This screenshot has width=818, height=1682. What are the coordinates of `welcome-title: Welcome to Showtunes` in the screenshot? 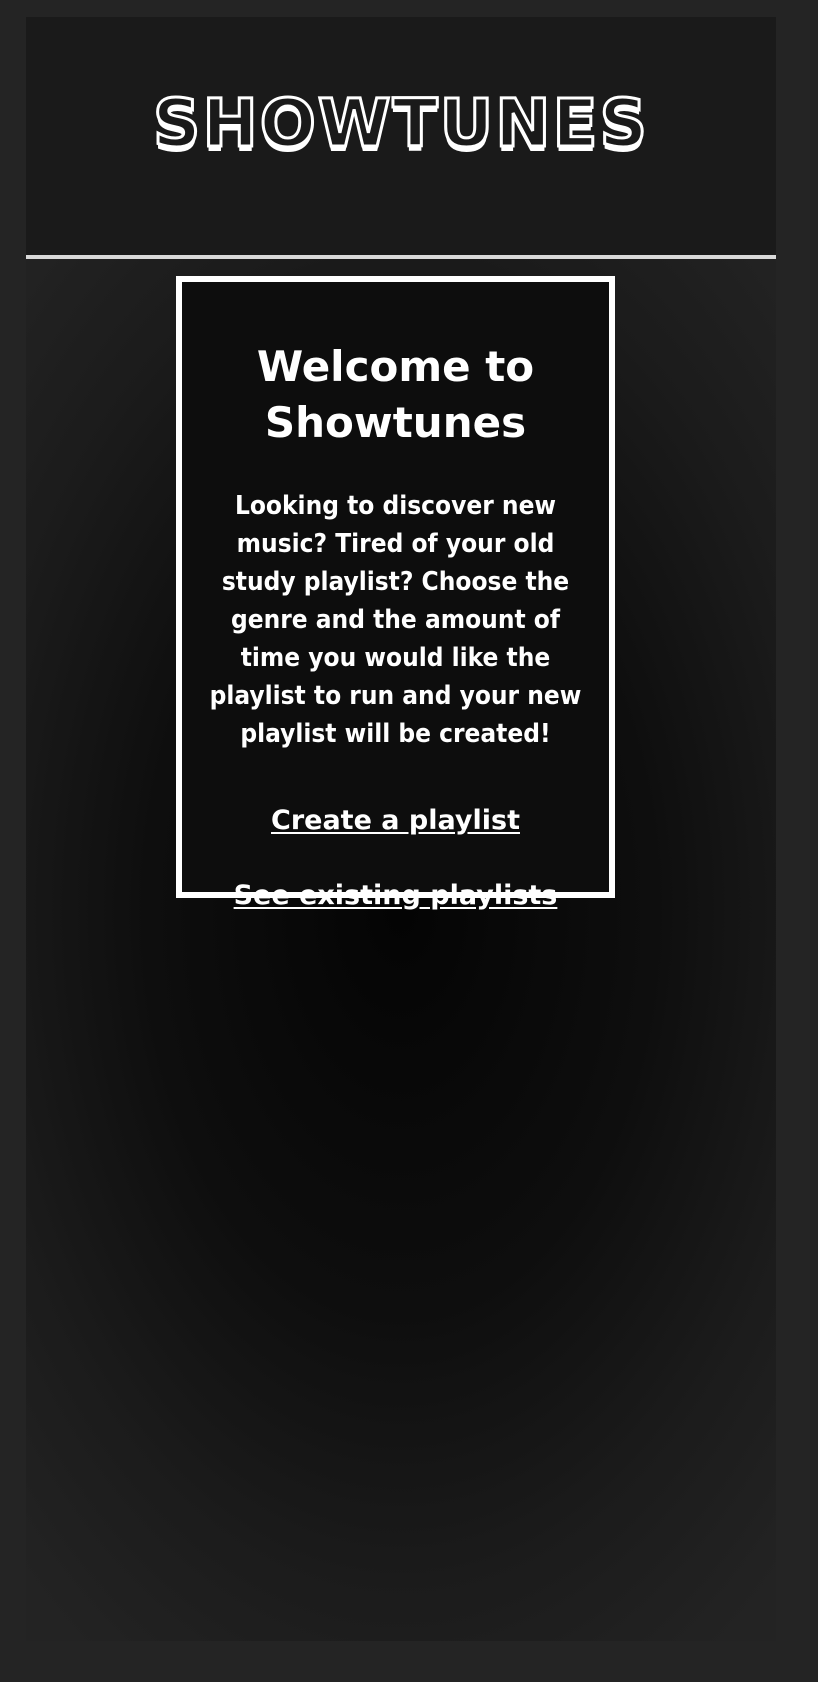 It's located at (395, 394).